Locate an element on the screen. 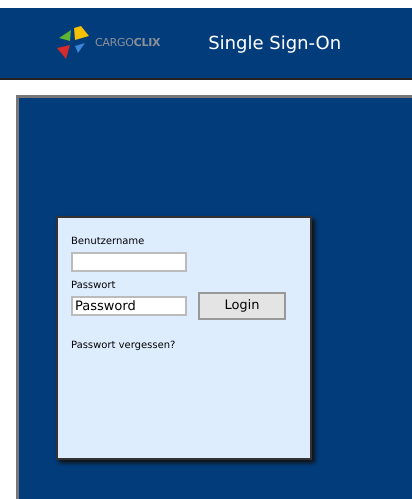 The image size is (412, 499). brand-logo-text: CARGOCLIX is located at coordinates (127, 42).